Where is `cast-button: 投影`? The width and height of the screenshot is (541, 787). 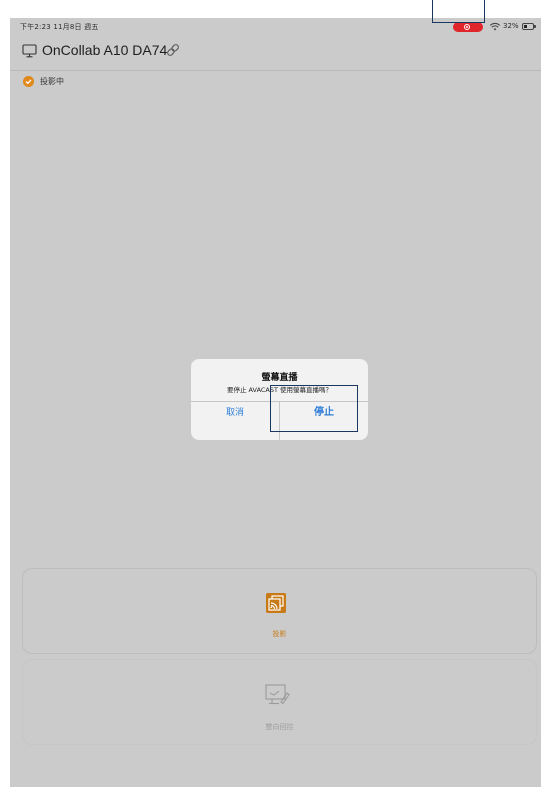
cast-button: 投影 is located at coordinates (279, 611).